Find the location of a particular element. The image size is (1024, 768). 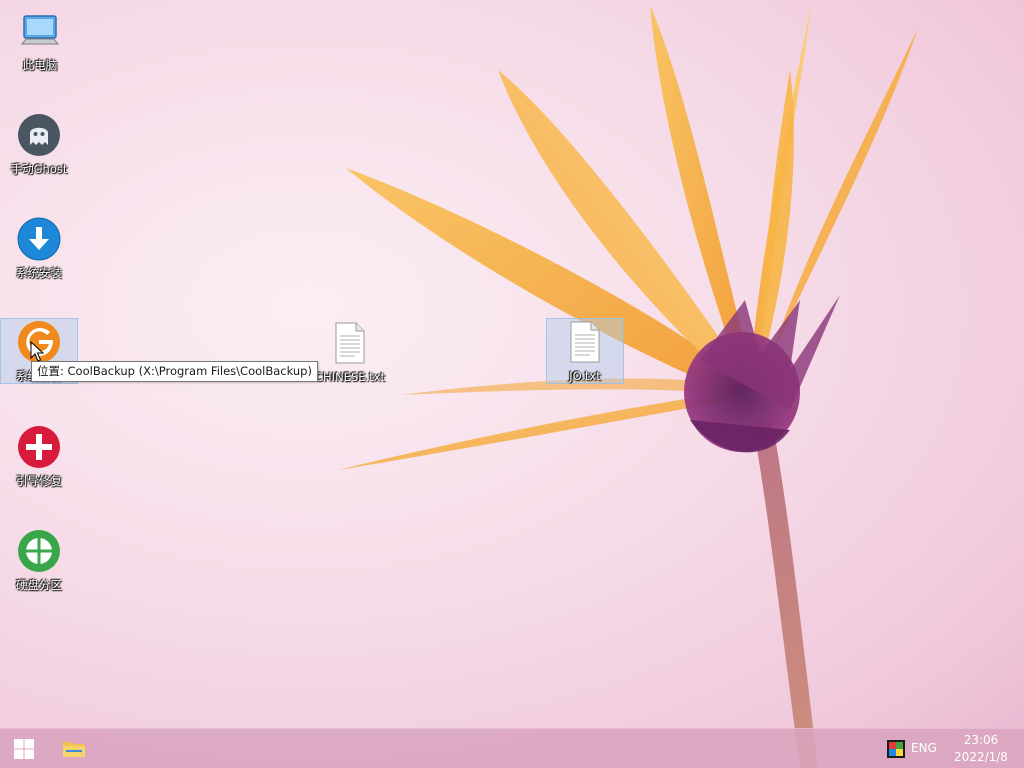

desktop-icon-ghost: 手动Ghost is located at coordinates (39, 144).